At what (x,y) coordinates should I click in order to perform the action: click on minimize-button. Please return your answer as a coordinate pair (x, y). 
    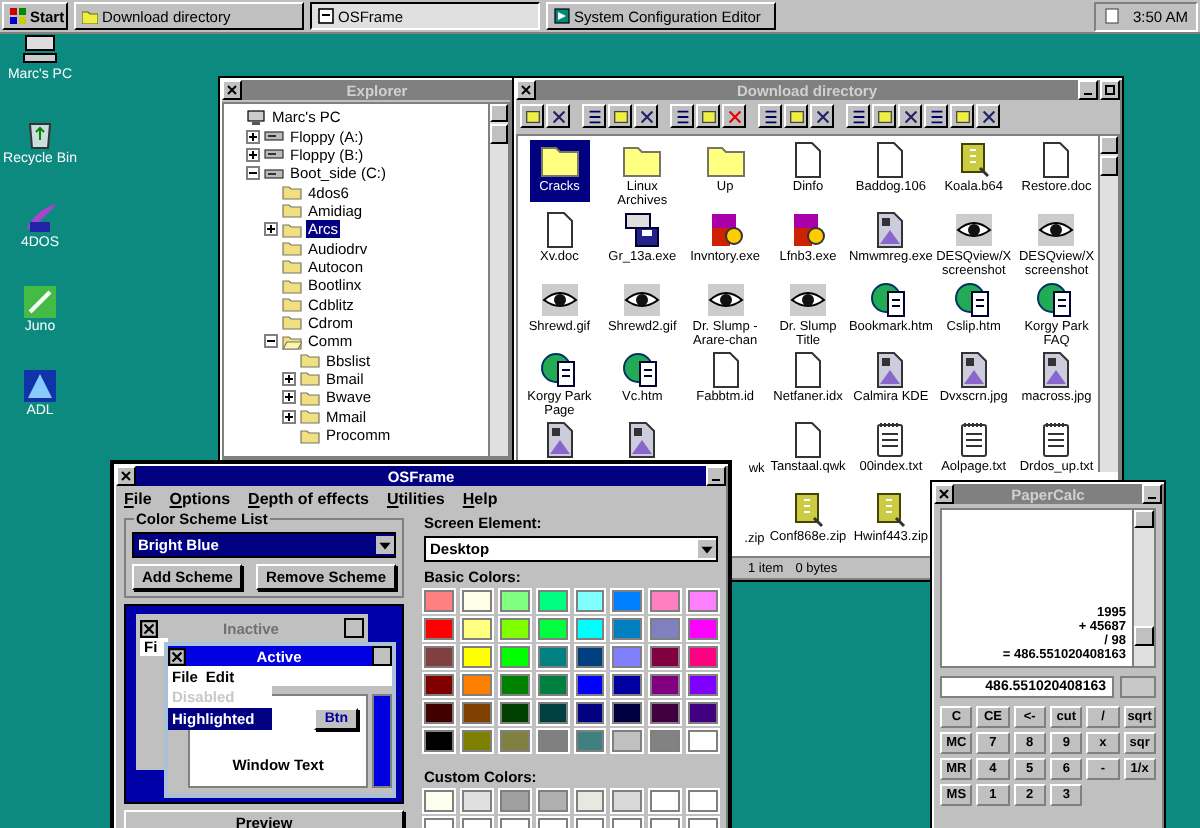
    Looking at the image, I should click on (716, 476).